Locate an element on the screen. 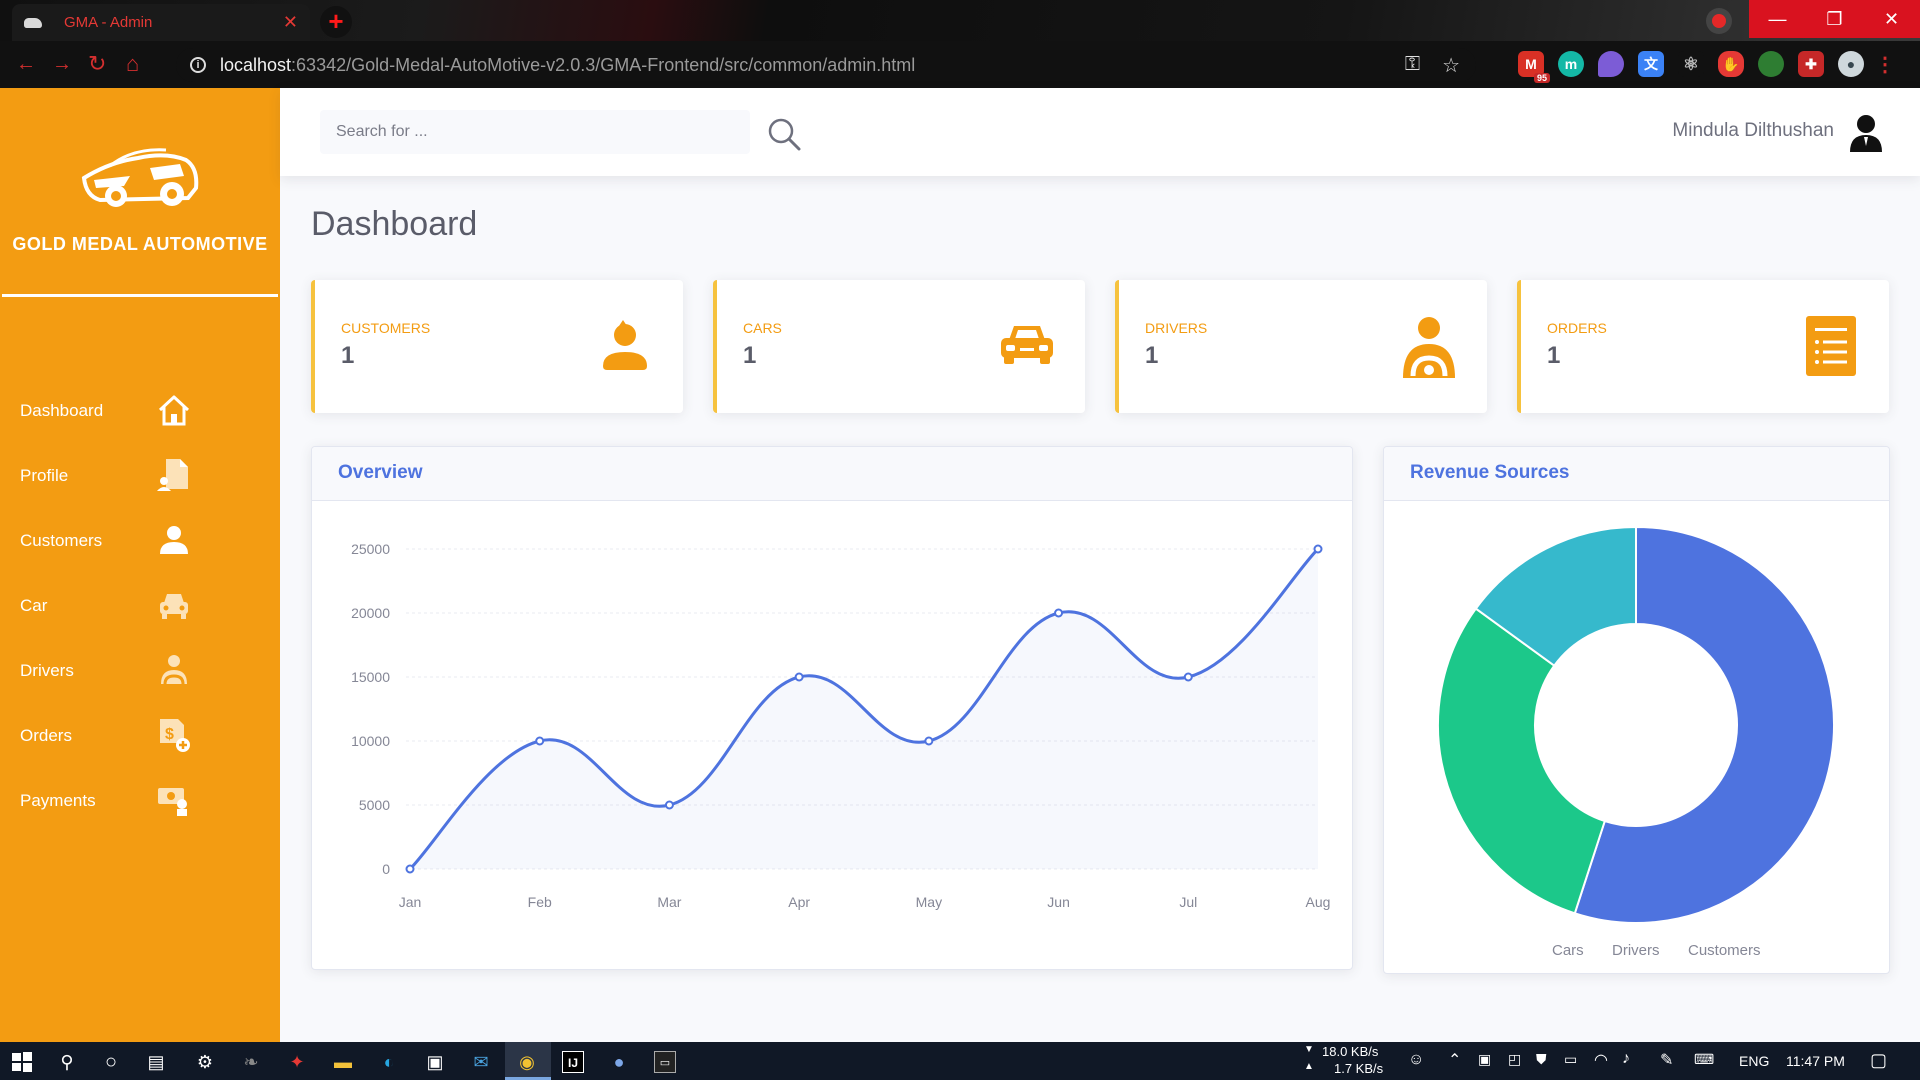 This screenshot has height=1080, width=1920. windows-start-icon is located at coordinates (22, 1062).